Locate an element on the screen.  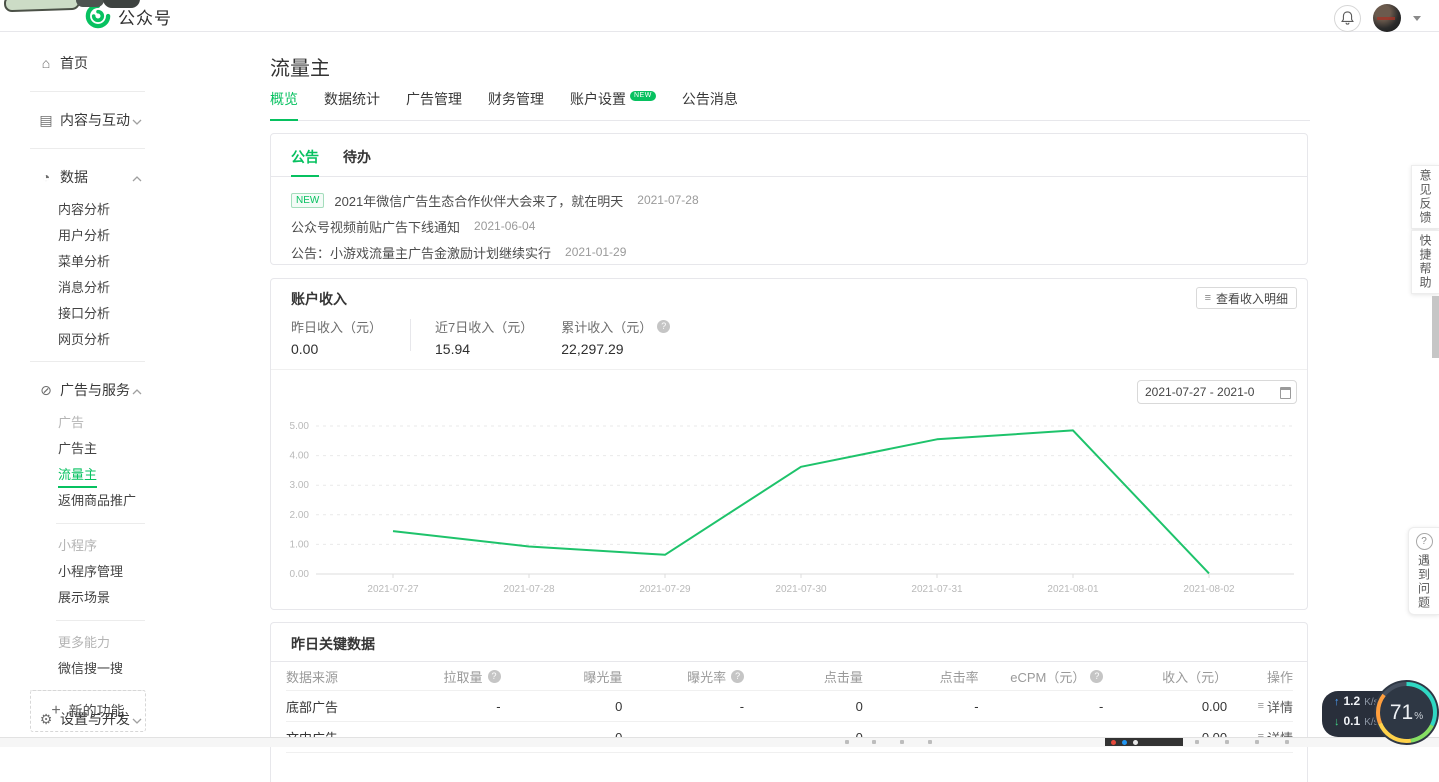
sidebar-subitem-label: 广告主 is located at coordinates (78, 448).